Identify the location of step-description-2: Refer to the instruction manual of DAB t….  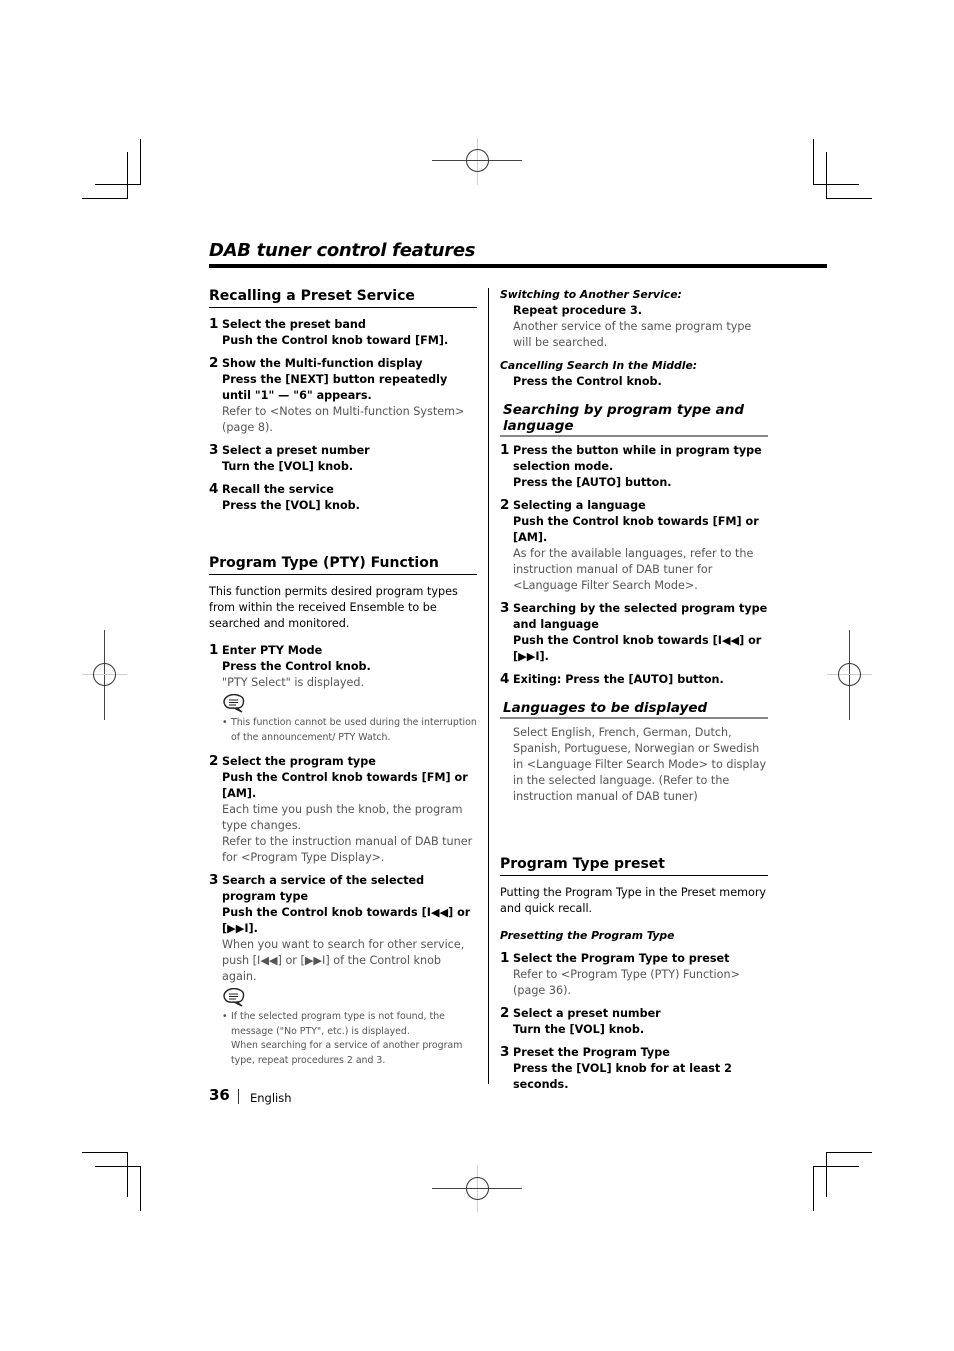
(347, 849).